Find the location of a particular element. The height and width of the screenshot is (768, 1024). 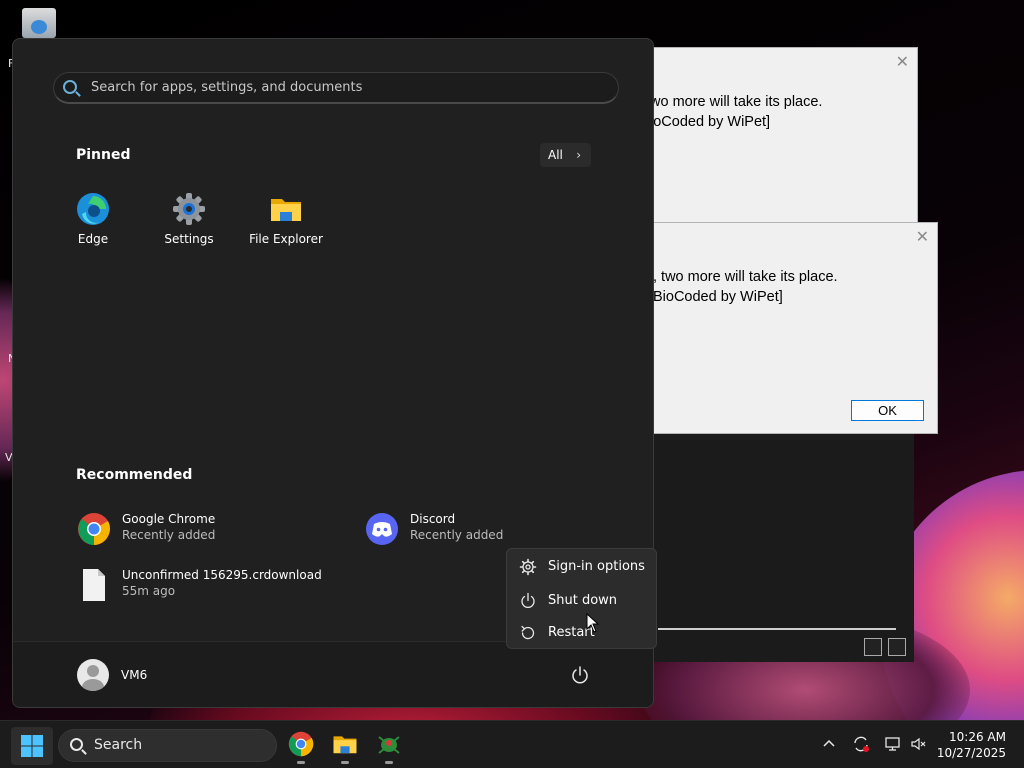

power-menu-shut-down: Shut down is located at coordinates (581, 600).